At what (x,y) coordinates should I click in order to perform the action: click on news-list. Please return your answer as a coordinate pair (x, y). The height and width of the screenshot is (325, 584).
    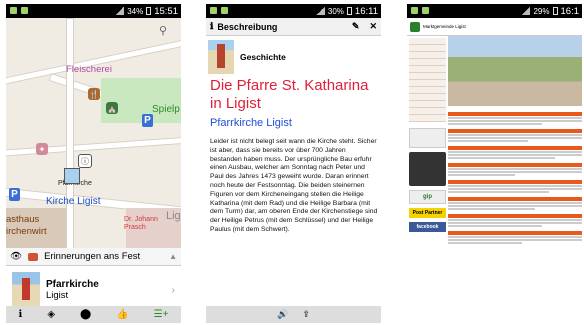
    Looking at the image, I should click on (515, 176).